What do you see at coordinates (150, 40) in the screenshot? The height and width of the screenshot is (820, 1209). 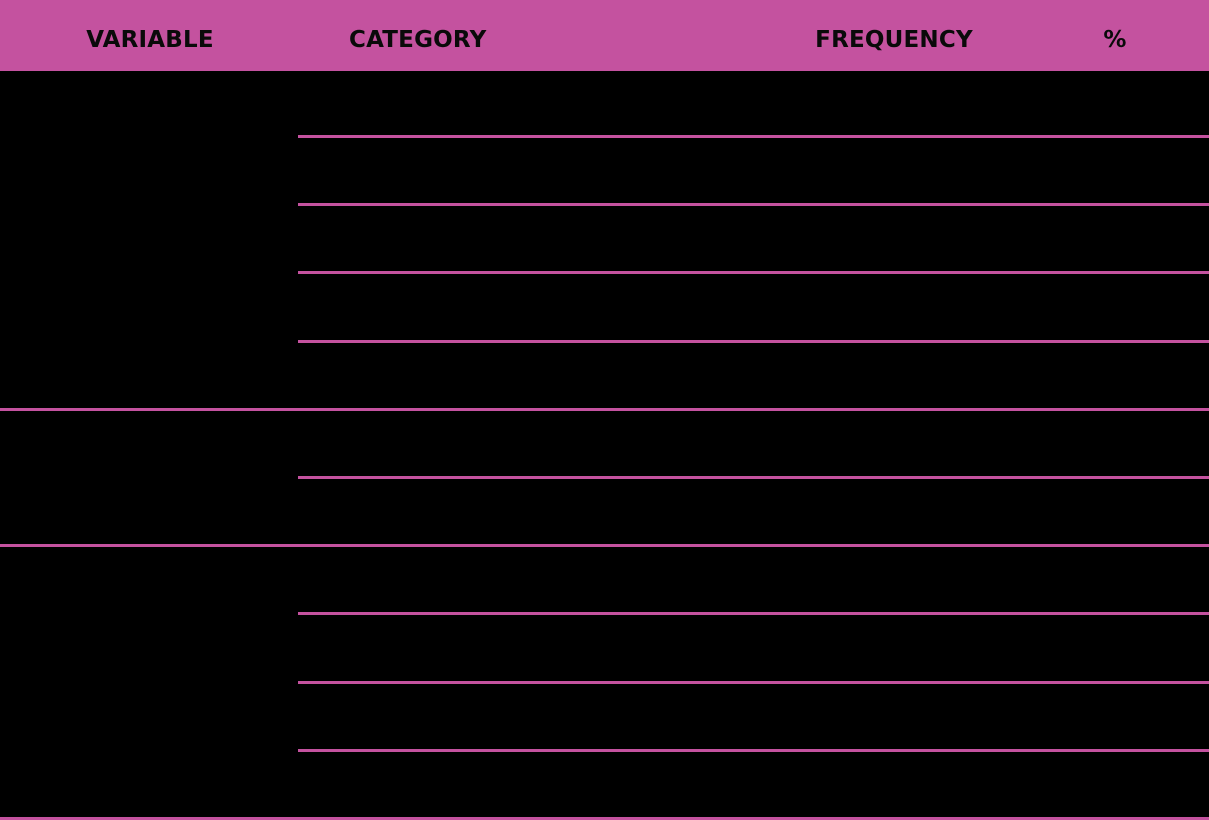 I see `column-header-variable: VARIABLE` at bounding box center [150, 40].